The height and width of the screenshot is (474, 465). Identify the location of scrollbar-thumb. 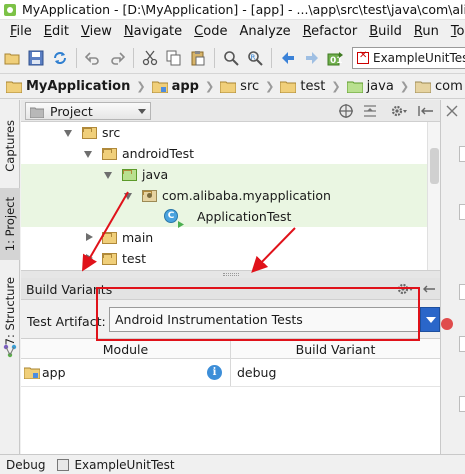
(434, 166).